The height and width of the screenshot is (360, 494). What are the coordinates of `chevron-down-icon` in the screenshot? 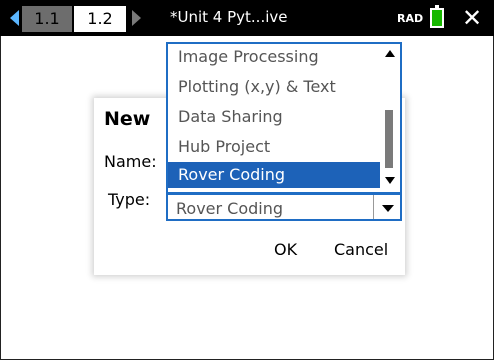 It's located at (386, 207).